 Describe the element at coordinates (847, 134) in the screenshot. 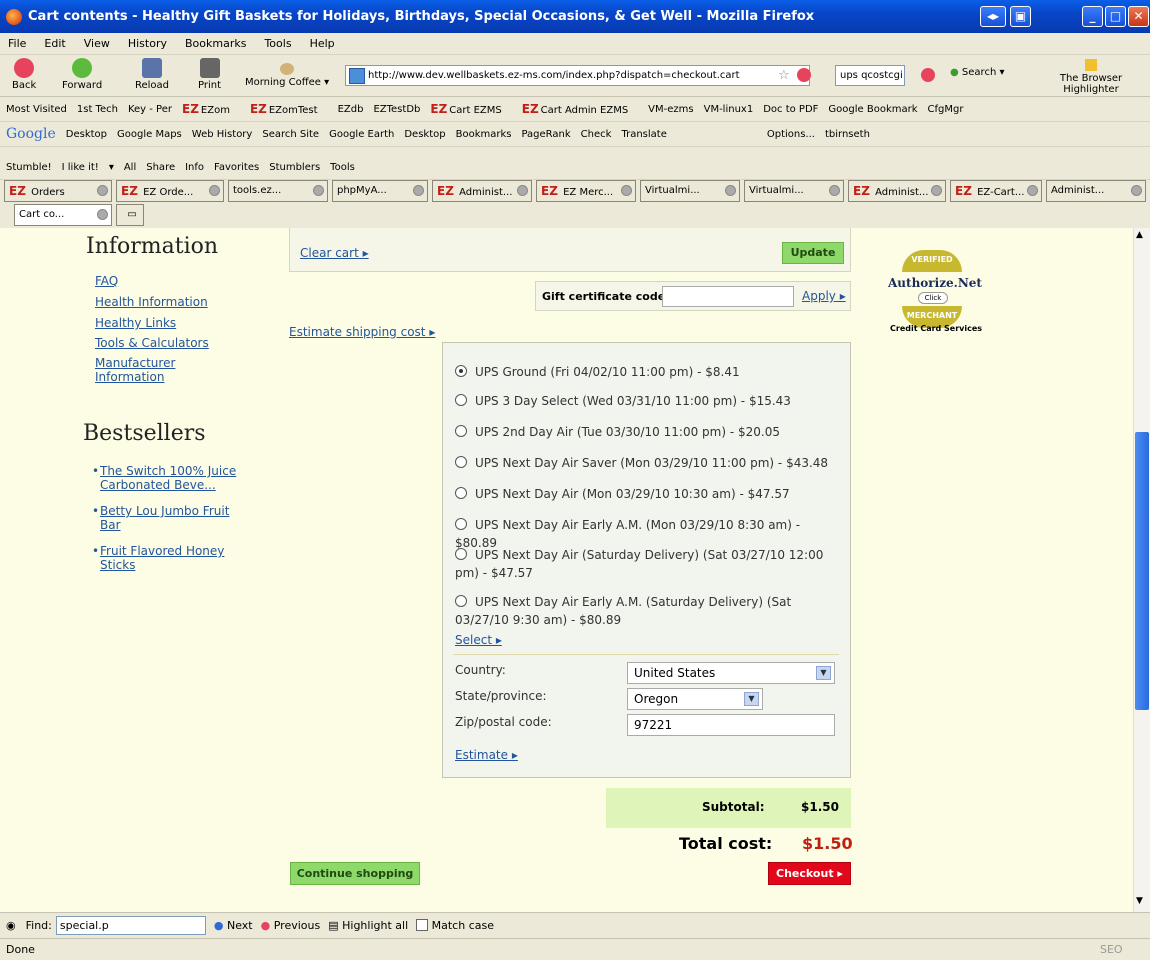

I see `google-account: tbirnseth` at that location.